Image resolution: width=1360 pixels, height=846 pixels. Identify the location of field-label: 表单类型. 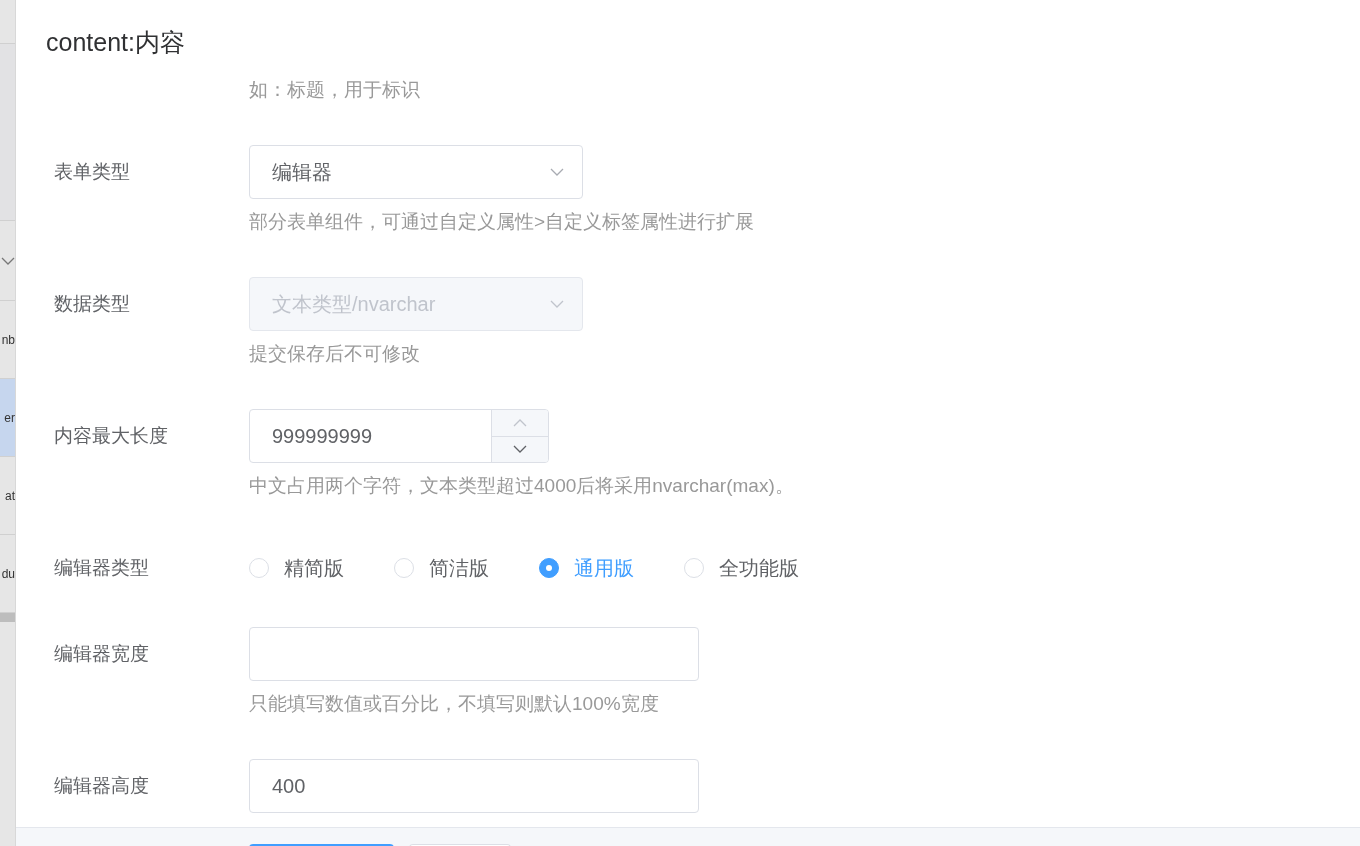
(92, 172).